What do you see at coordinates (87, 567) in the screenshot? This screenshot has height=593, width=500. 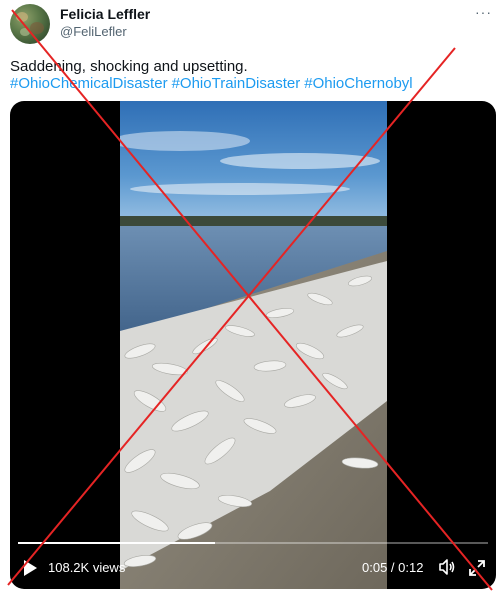 I see `view-count: 108.2K views` at bounding box center [87, 567].